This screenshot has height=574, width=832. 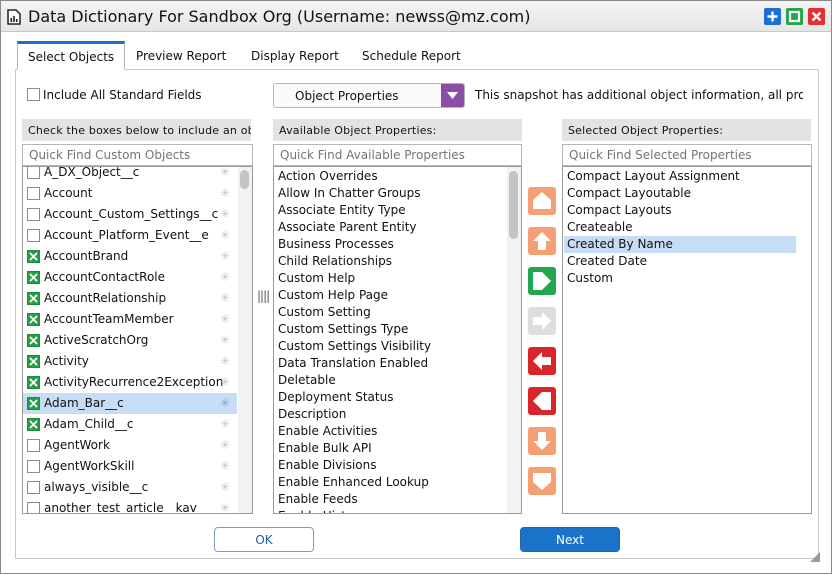 I want to click on object-list-item: AccountTeamMember ✳, so click(x=130, y=319).